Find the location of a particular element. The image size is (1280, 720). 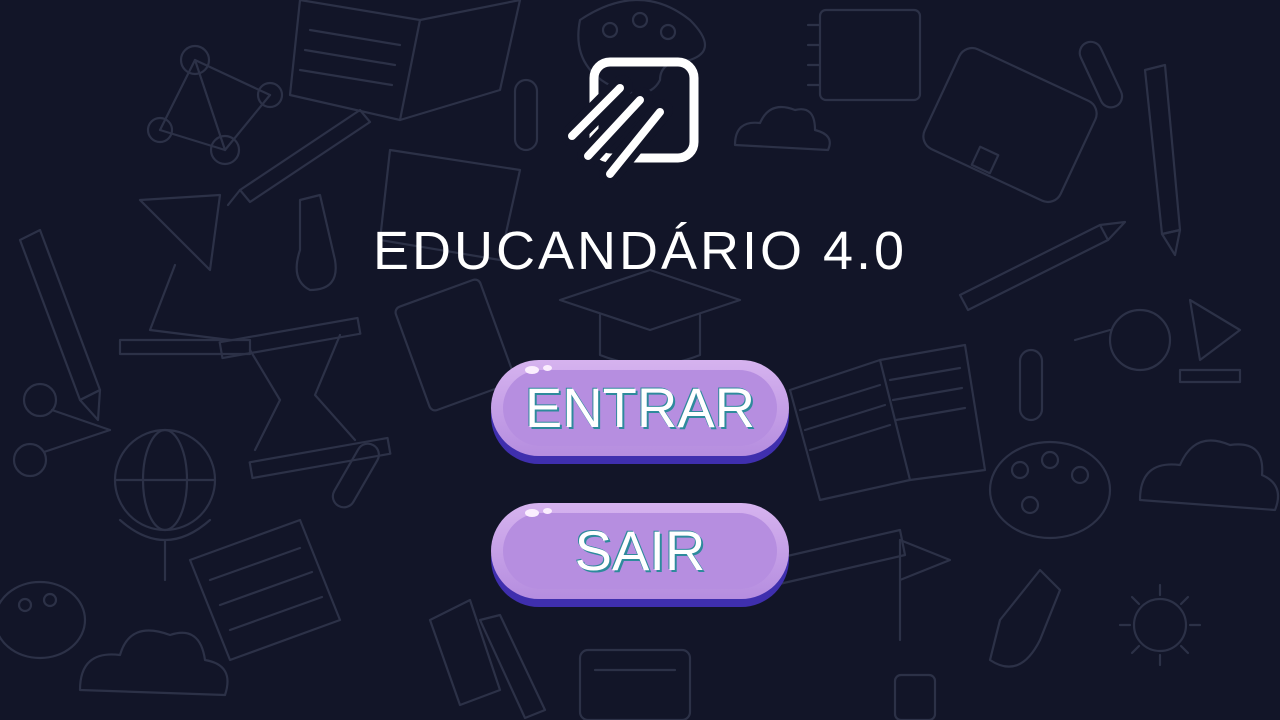

microscope-icon is located at coordinates (1157, 341).